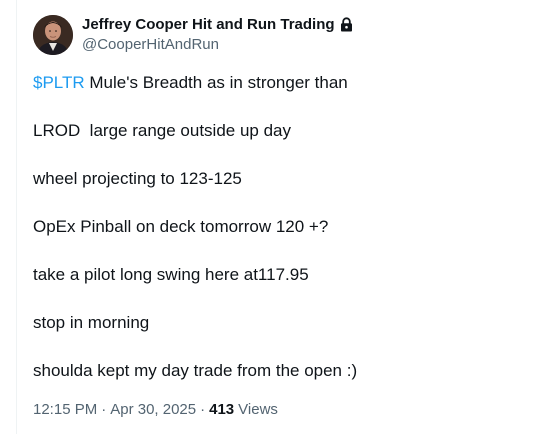 The height and width of the screenshot is (434, 533). What do you see at coordinates (216, 82) in the screenshot?
I see `tweet-line-text: Mule's Breadth as in stronger than` at bounding box center [216, 82].